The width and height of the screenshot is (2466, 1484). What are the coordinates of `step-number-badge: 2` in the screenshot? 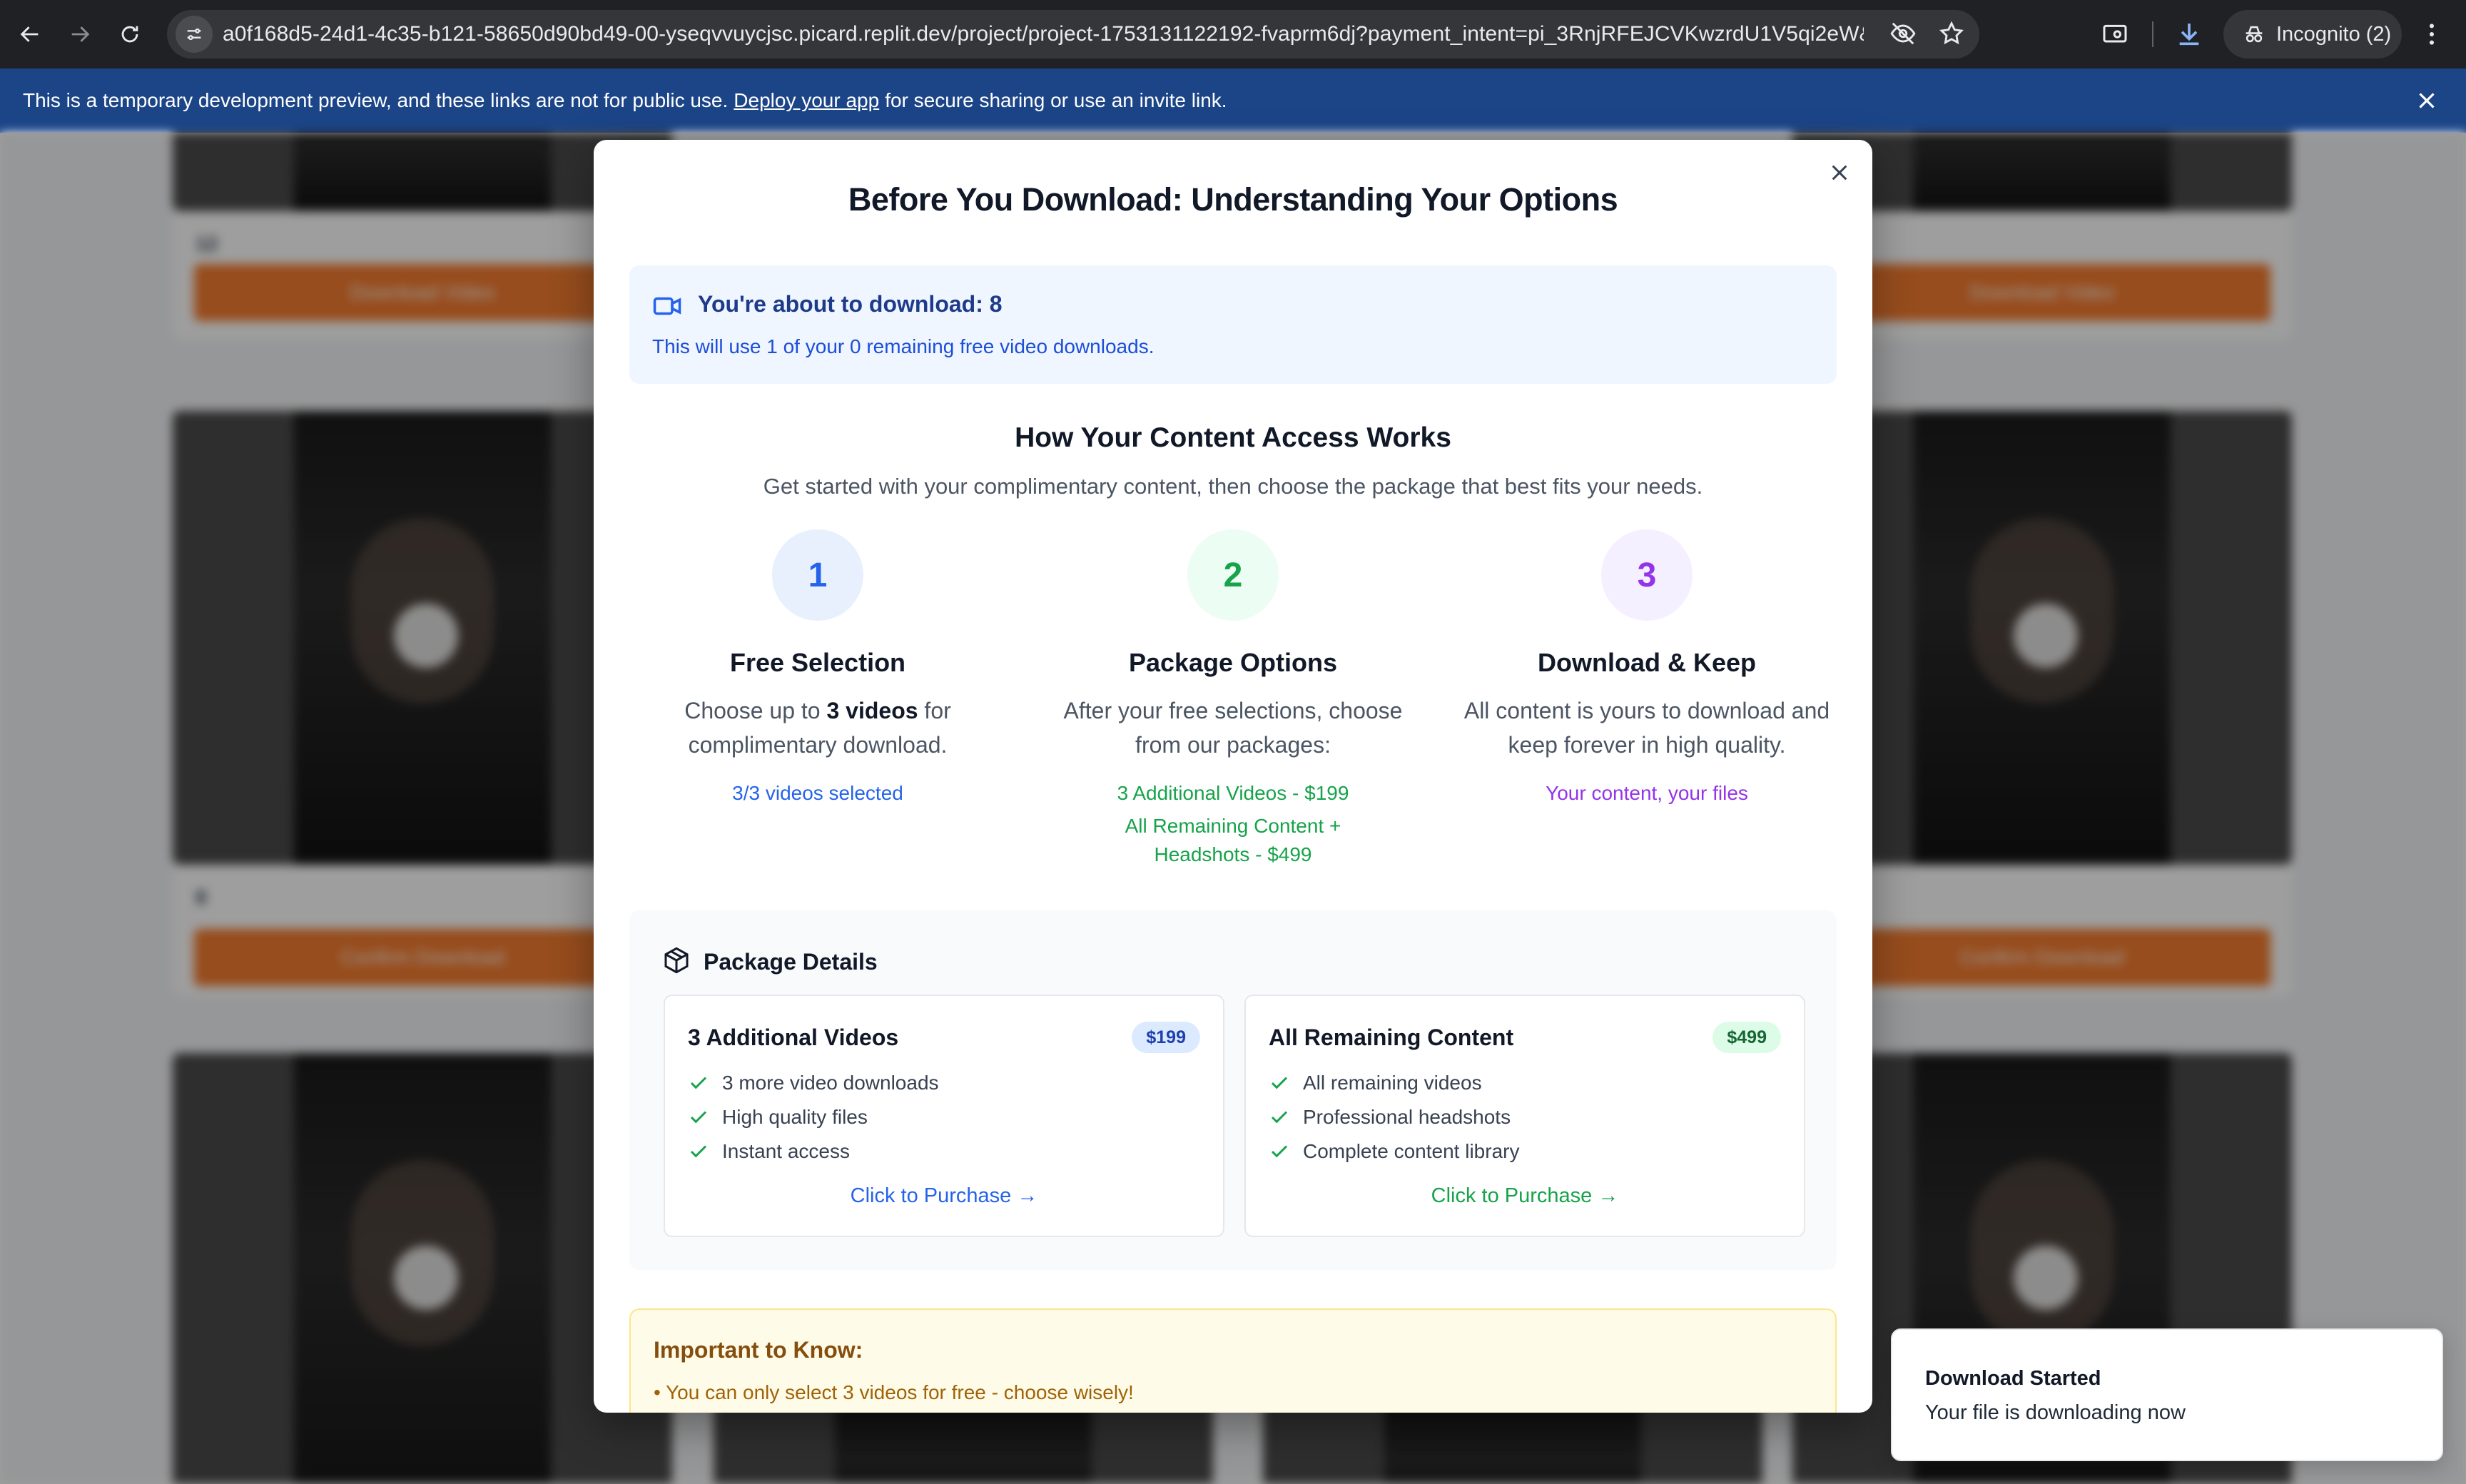 It's located at (1233, 575).